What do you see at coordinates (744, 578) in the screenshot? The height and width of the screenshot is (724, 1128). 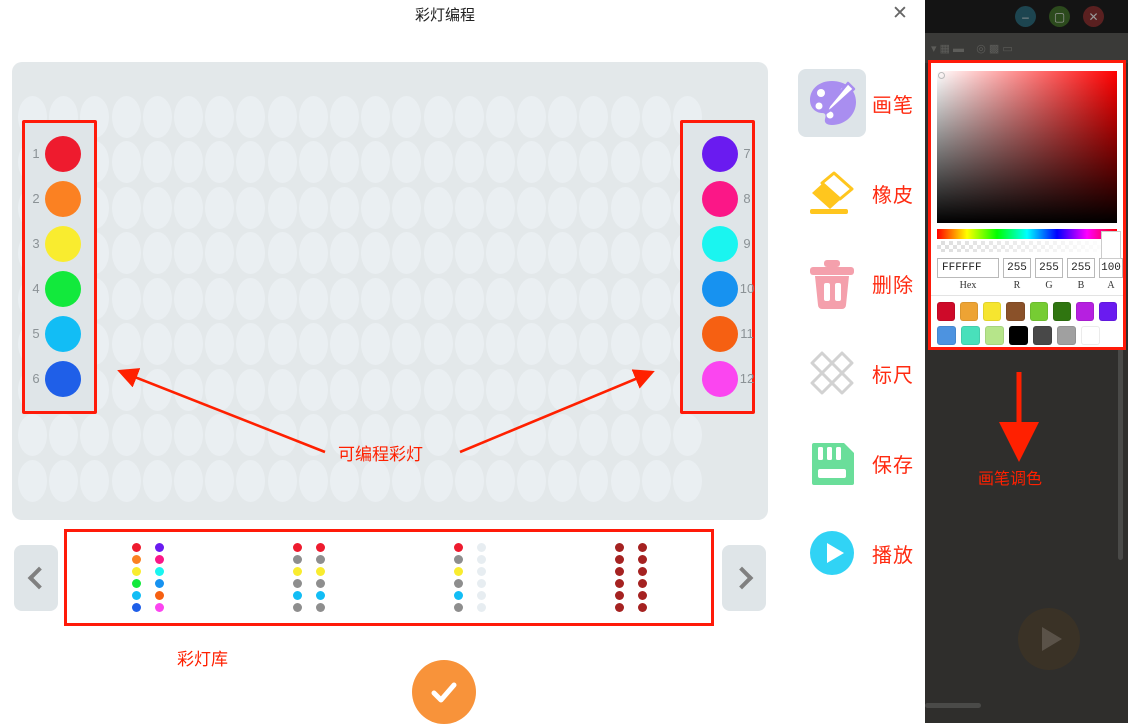 I see `library-next-button` at bounding box center [744, 578].